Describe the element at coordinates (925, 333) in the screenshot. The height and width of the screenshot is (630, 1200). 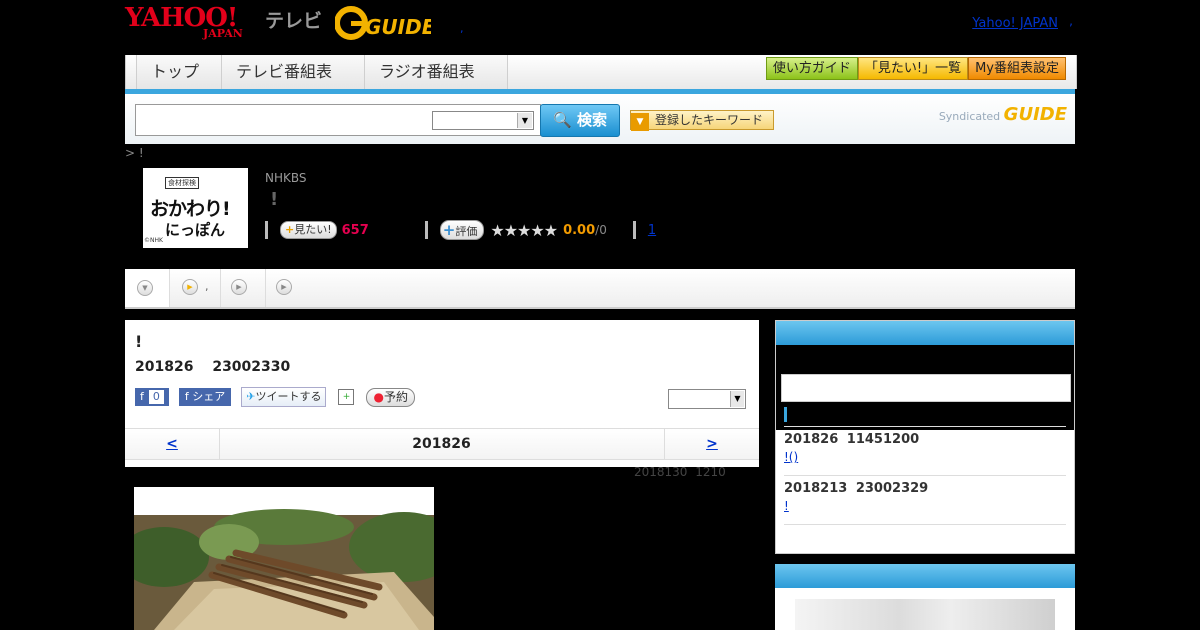
I see `sidebar-header` at that location.